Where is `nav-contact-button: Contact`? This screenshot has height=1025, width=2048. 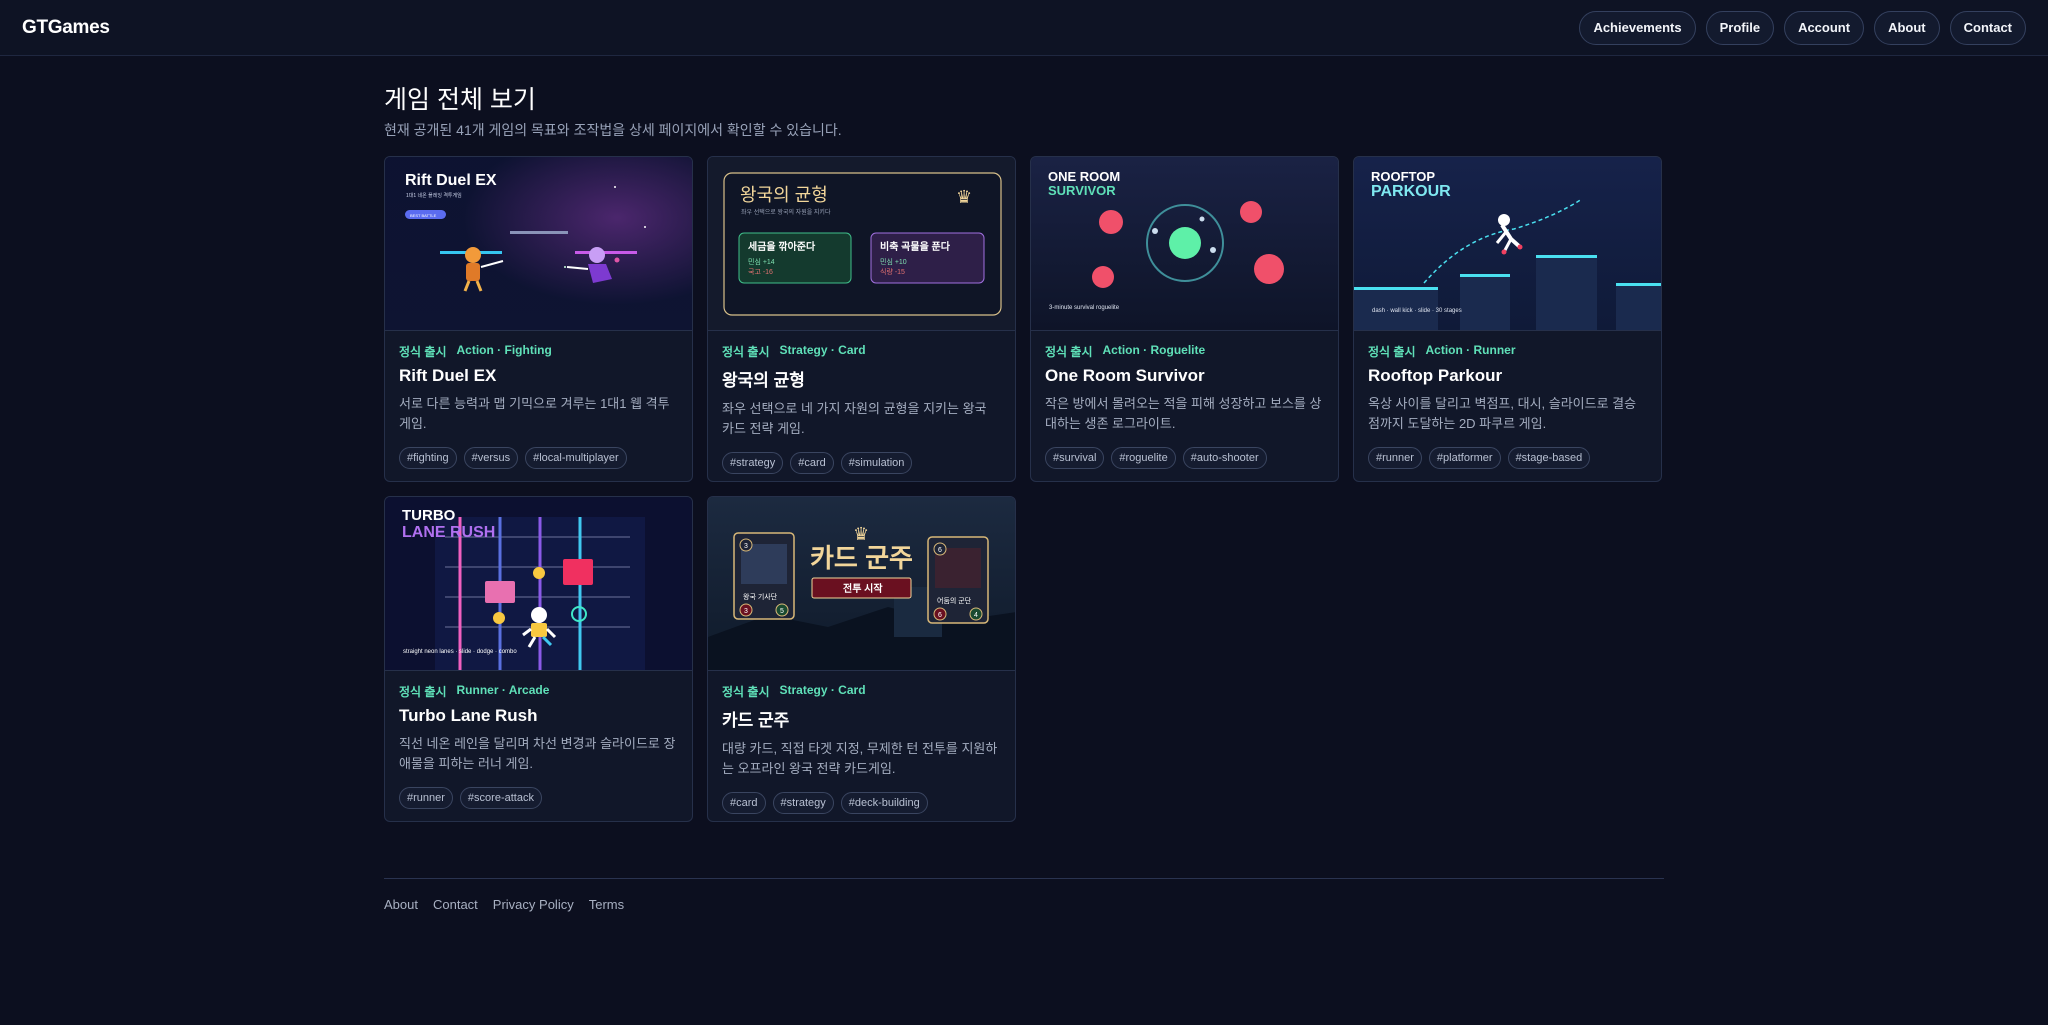
nav-contact-button: Contact is located at coordinates (1987, 27).